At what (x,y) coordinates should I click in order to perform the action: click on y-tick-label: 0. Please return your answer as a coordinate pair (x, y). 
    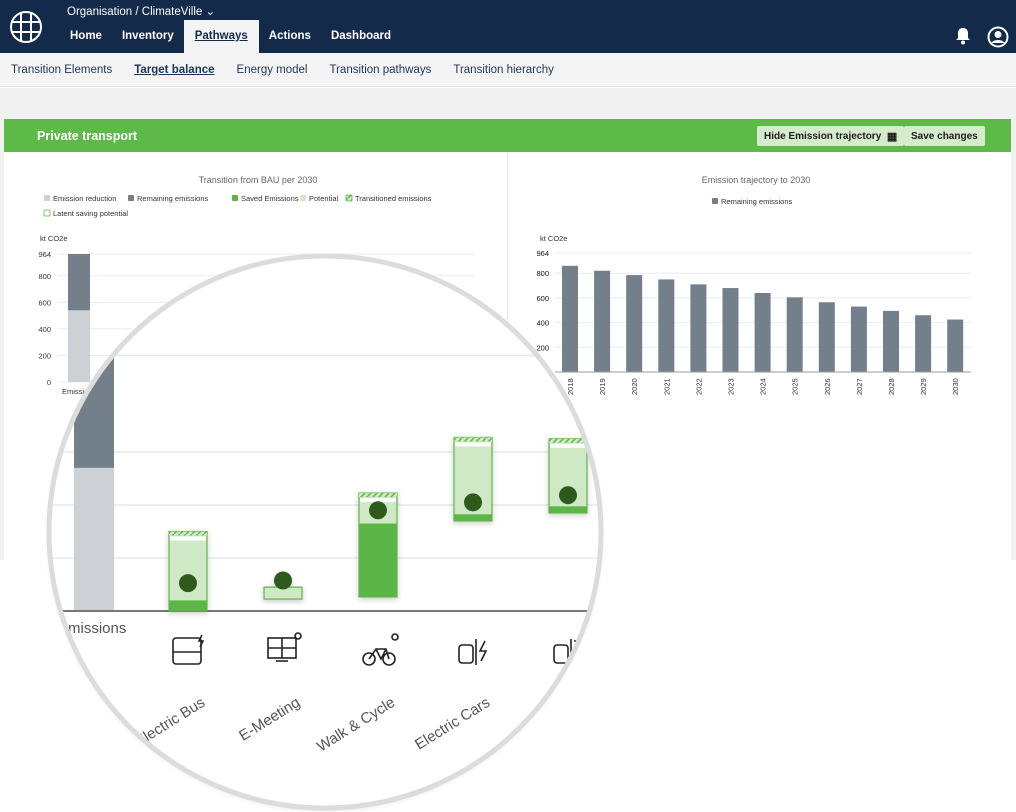
    Looking at the image, I should click on (49, 382).